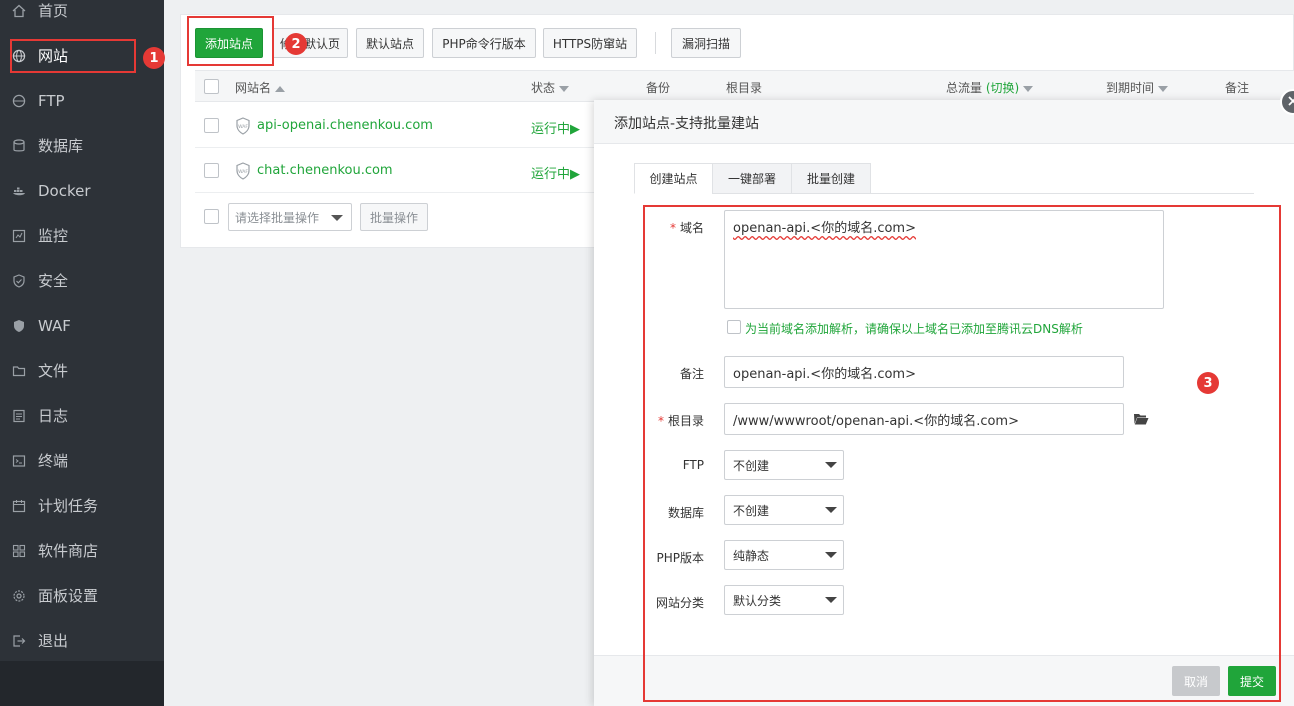 This screenshot has width=1294, height=706. Describe the element at coordinates (19, 461) in the screenshot. I see `terminal-icon` at that location.